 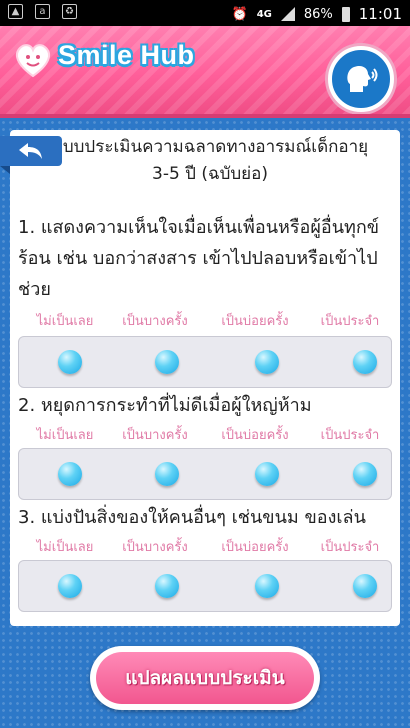 I want to click on network-type: 4G, so click(x=264, y=14).